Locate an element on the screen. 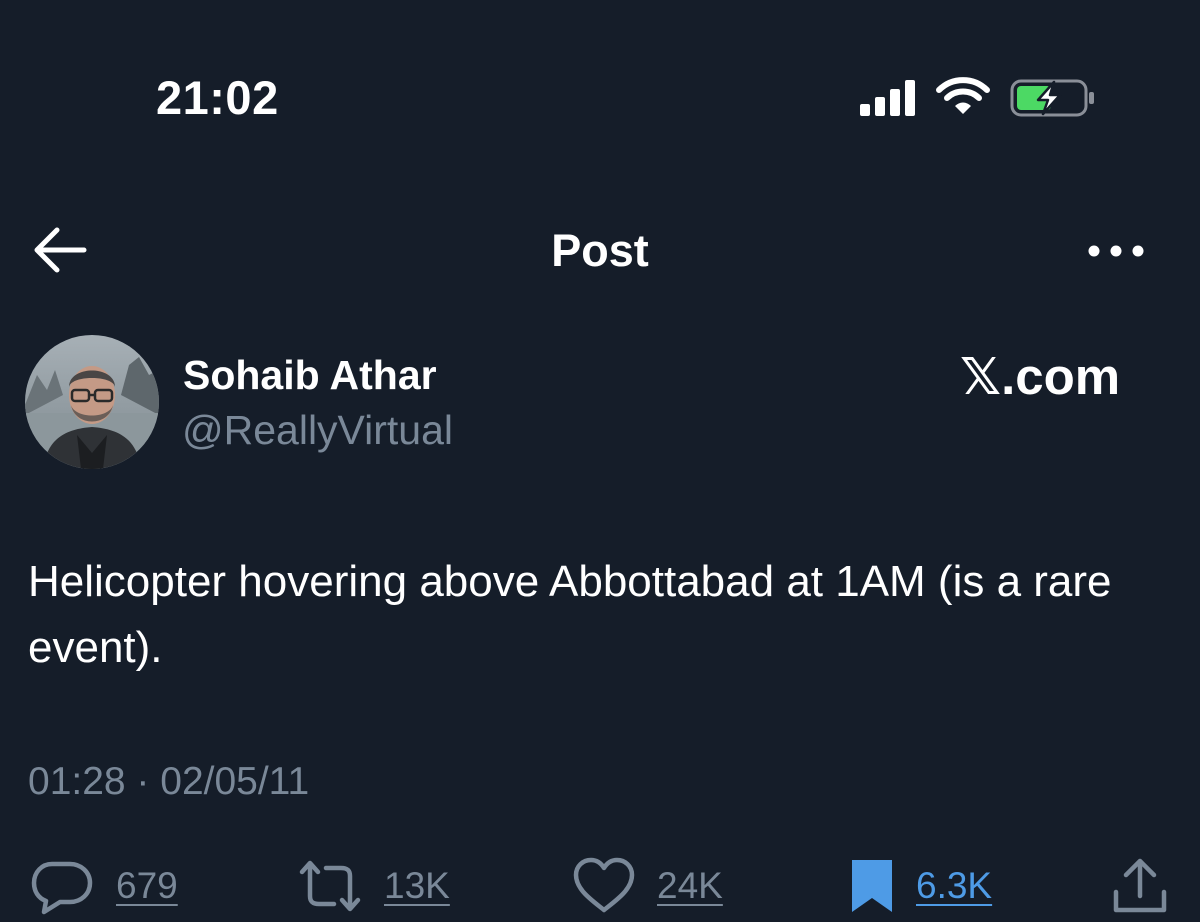  bookmark-button: 6.3K is located at coordinates (921, 886).